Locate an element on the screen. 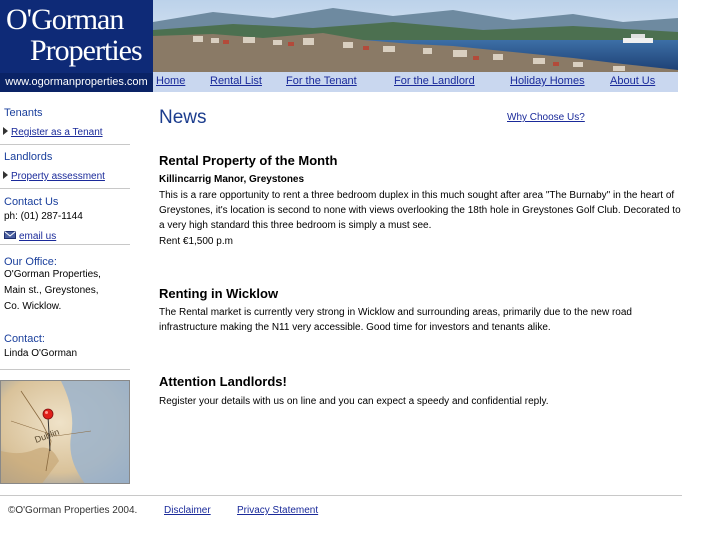 This screenshot has width=727, height=545. office-address-line-3: Co. Wicklow. is located at coordinates (33, 306).